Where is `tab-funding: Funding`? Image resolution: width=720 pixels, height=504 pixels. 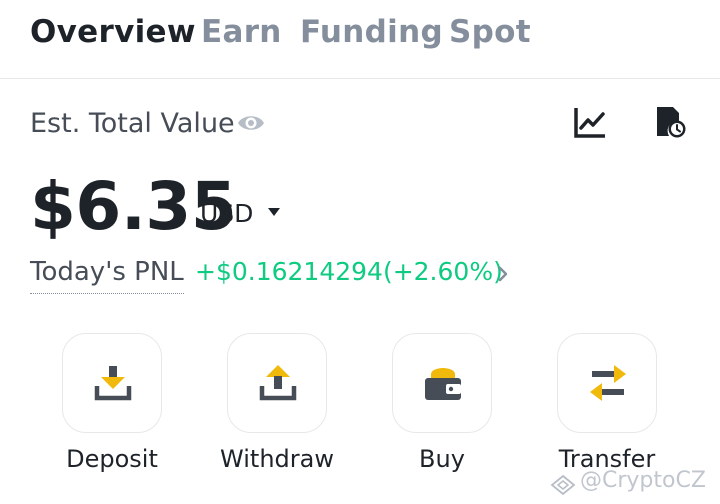 tab-funding: Funding is located at coordinates (371, 32).